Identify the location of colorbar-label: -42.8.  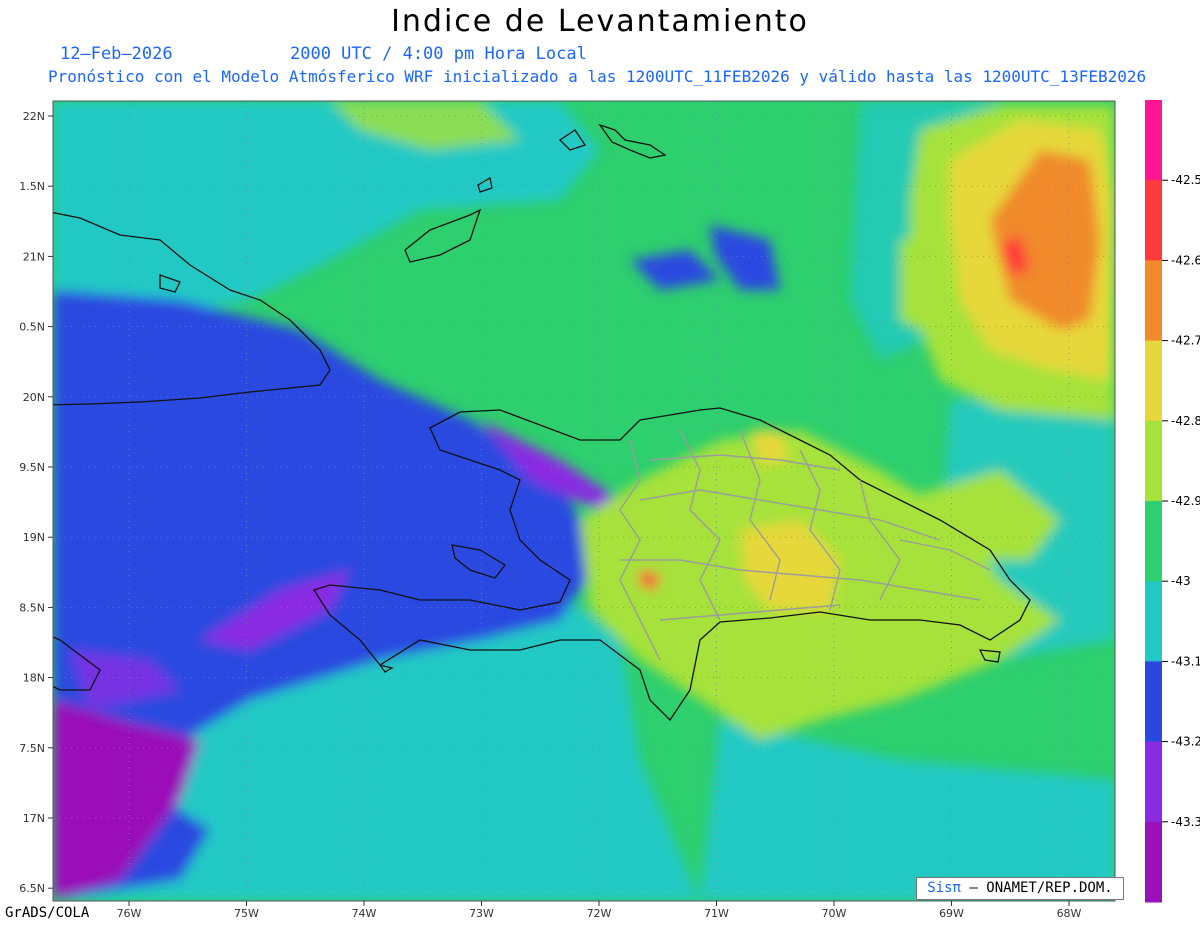
(1185, 421).